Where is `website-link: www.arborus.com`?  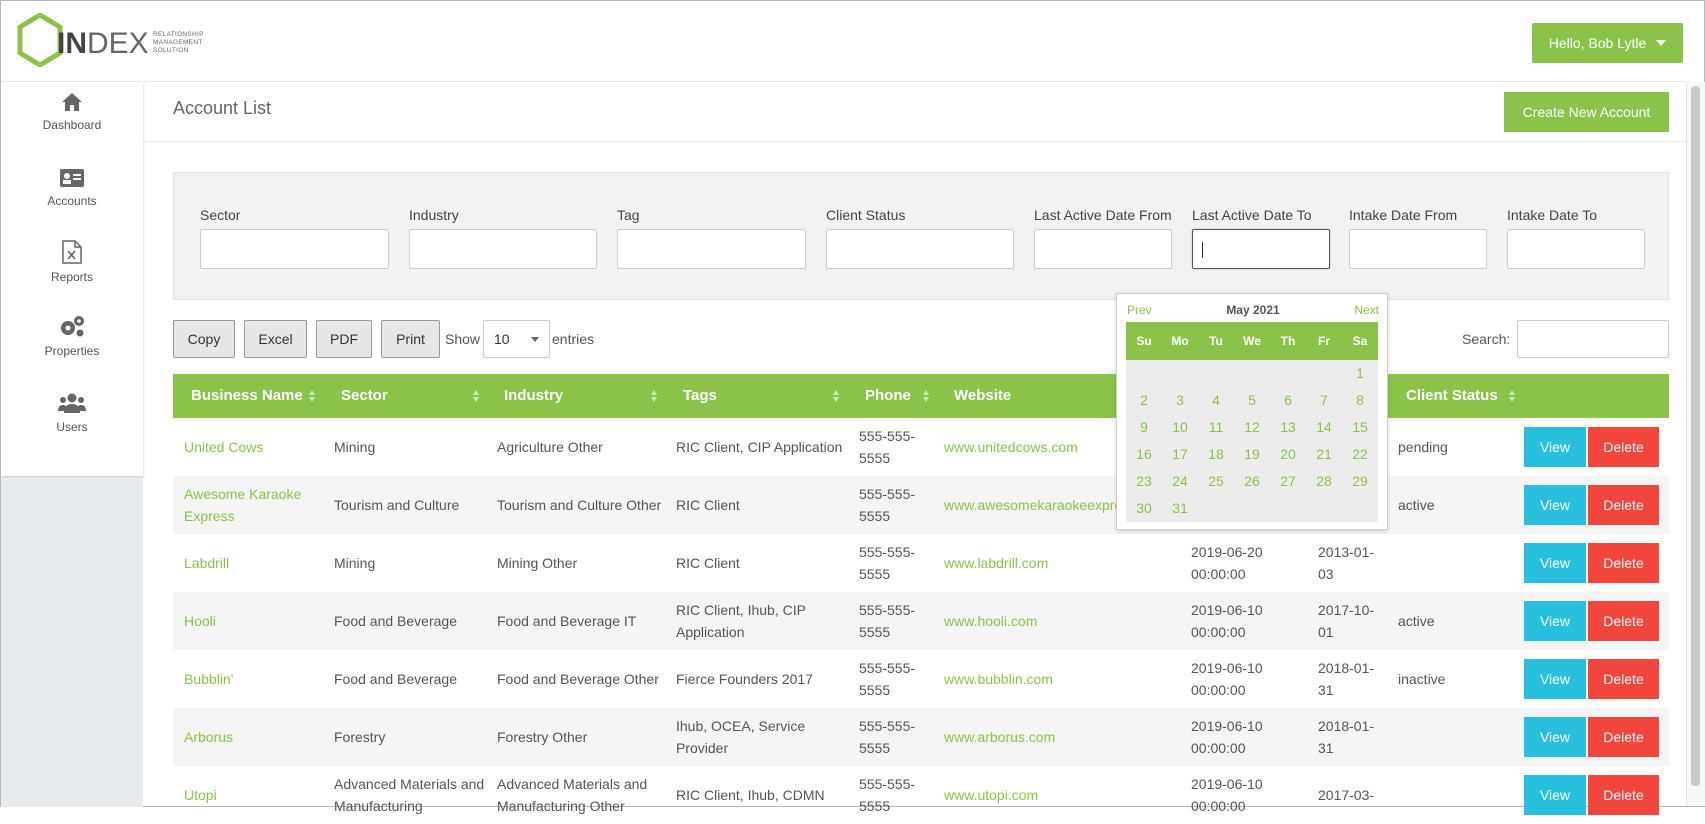 website-link: www.arborus.com is located at coordinates (1069, 737).